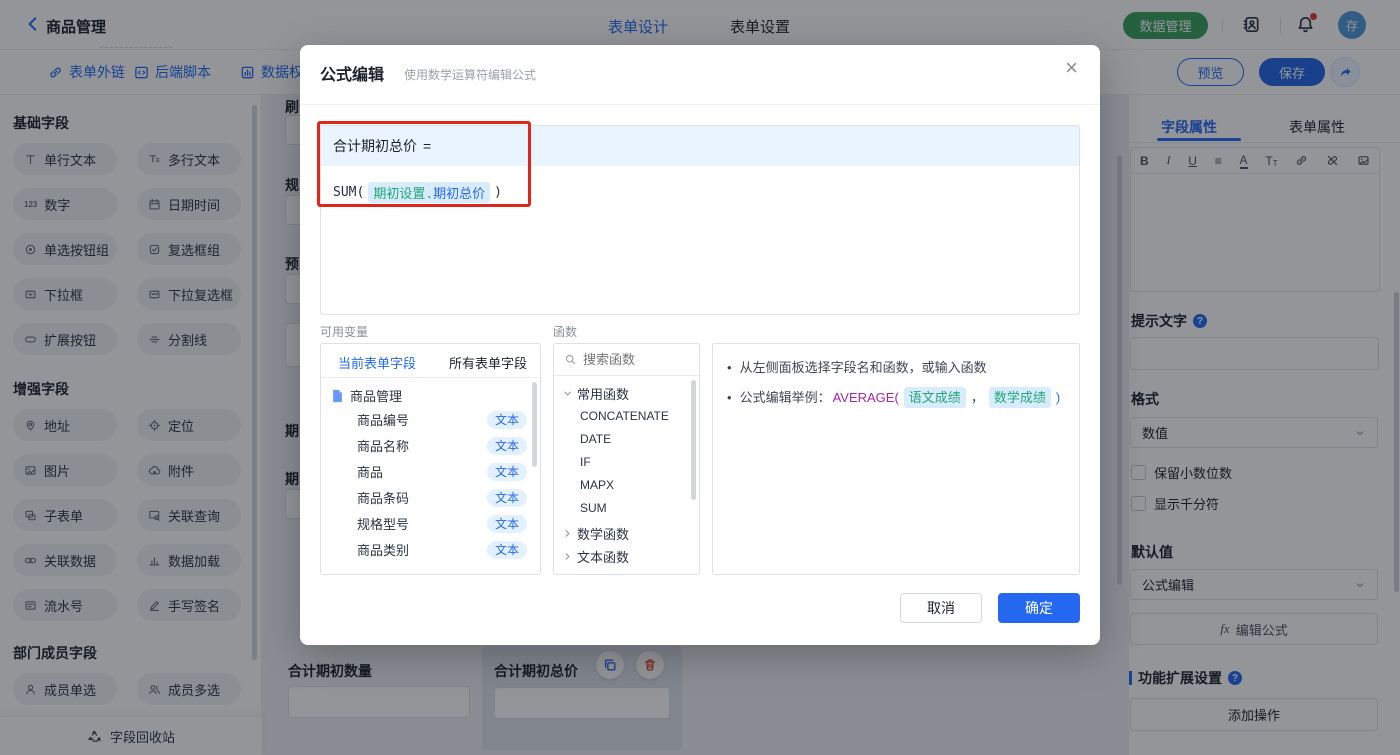 This screenshot has width=1400, height=755. I want to click on tree-field-row: 商品条码 文本, so click(442, 497).